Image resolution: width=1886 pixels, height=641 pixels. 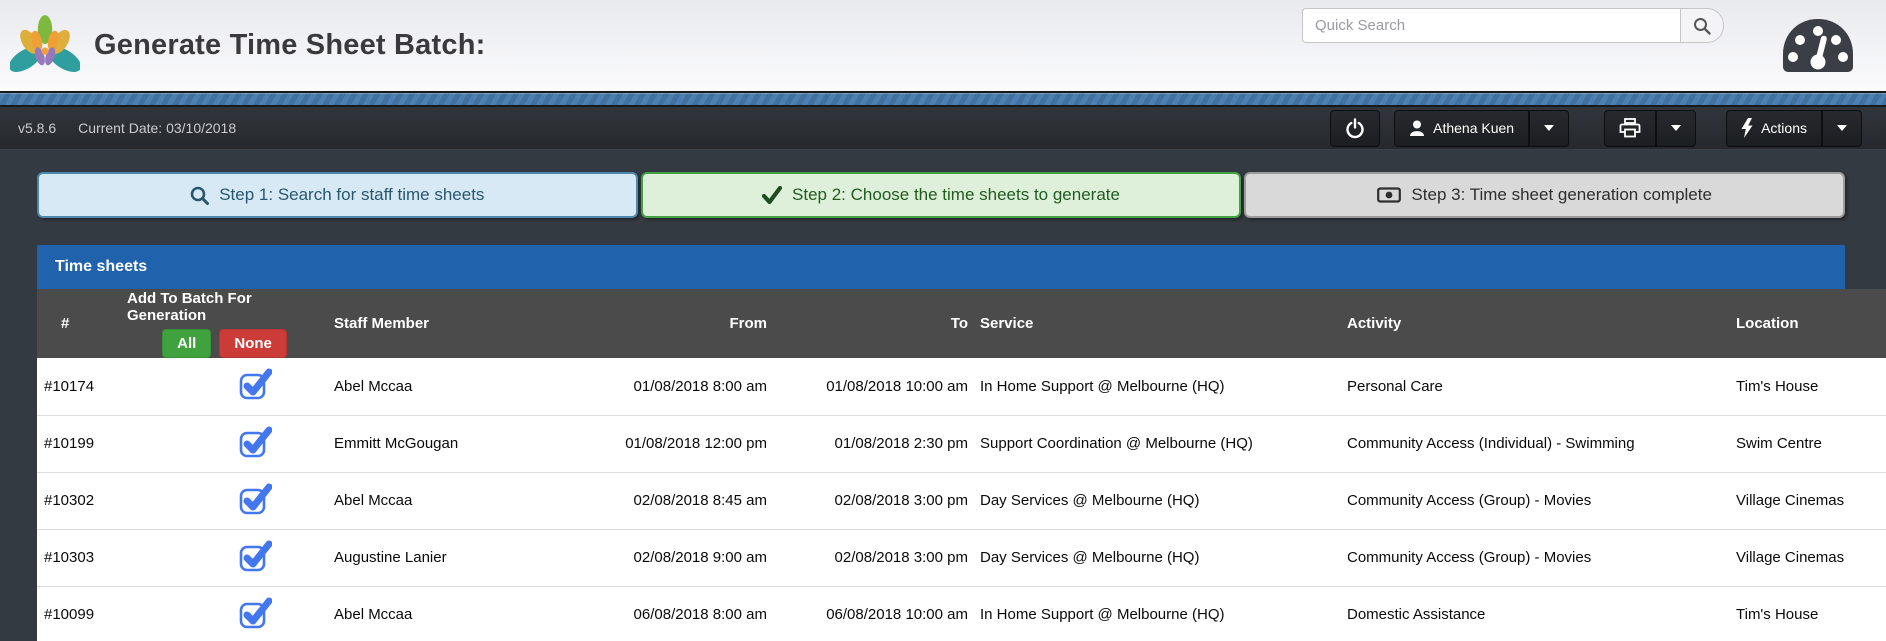 What do you see at coordinates (399, 323) in the screenshot?
I see `col-header-staff: Staff Member` at bounding box center [399, 323].